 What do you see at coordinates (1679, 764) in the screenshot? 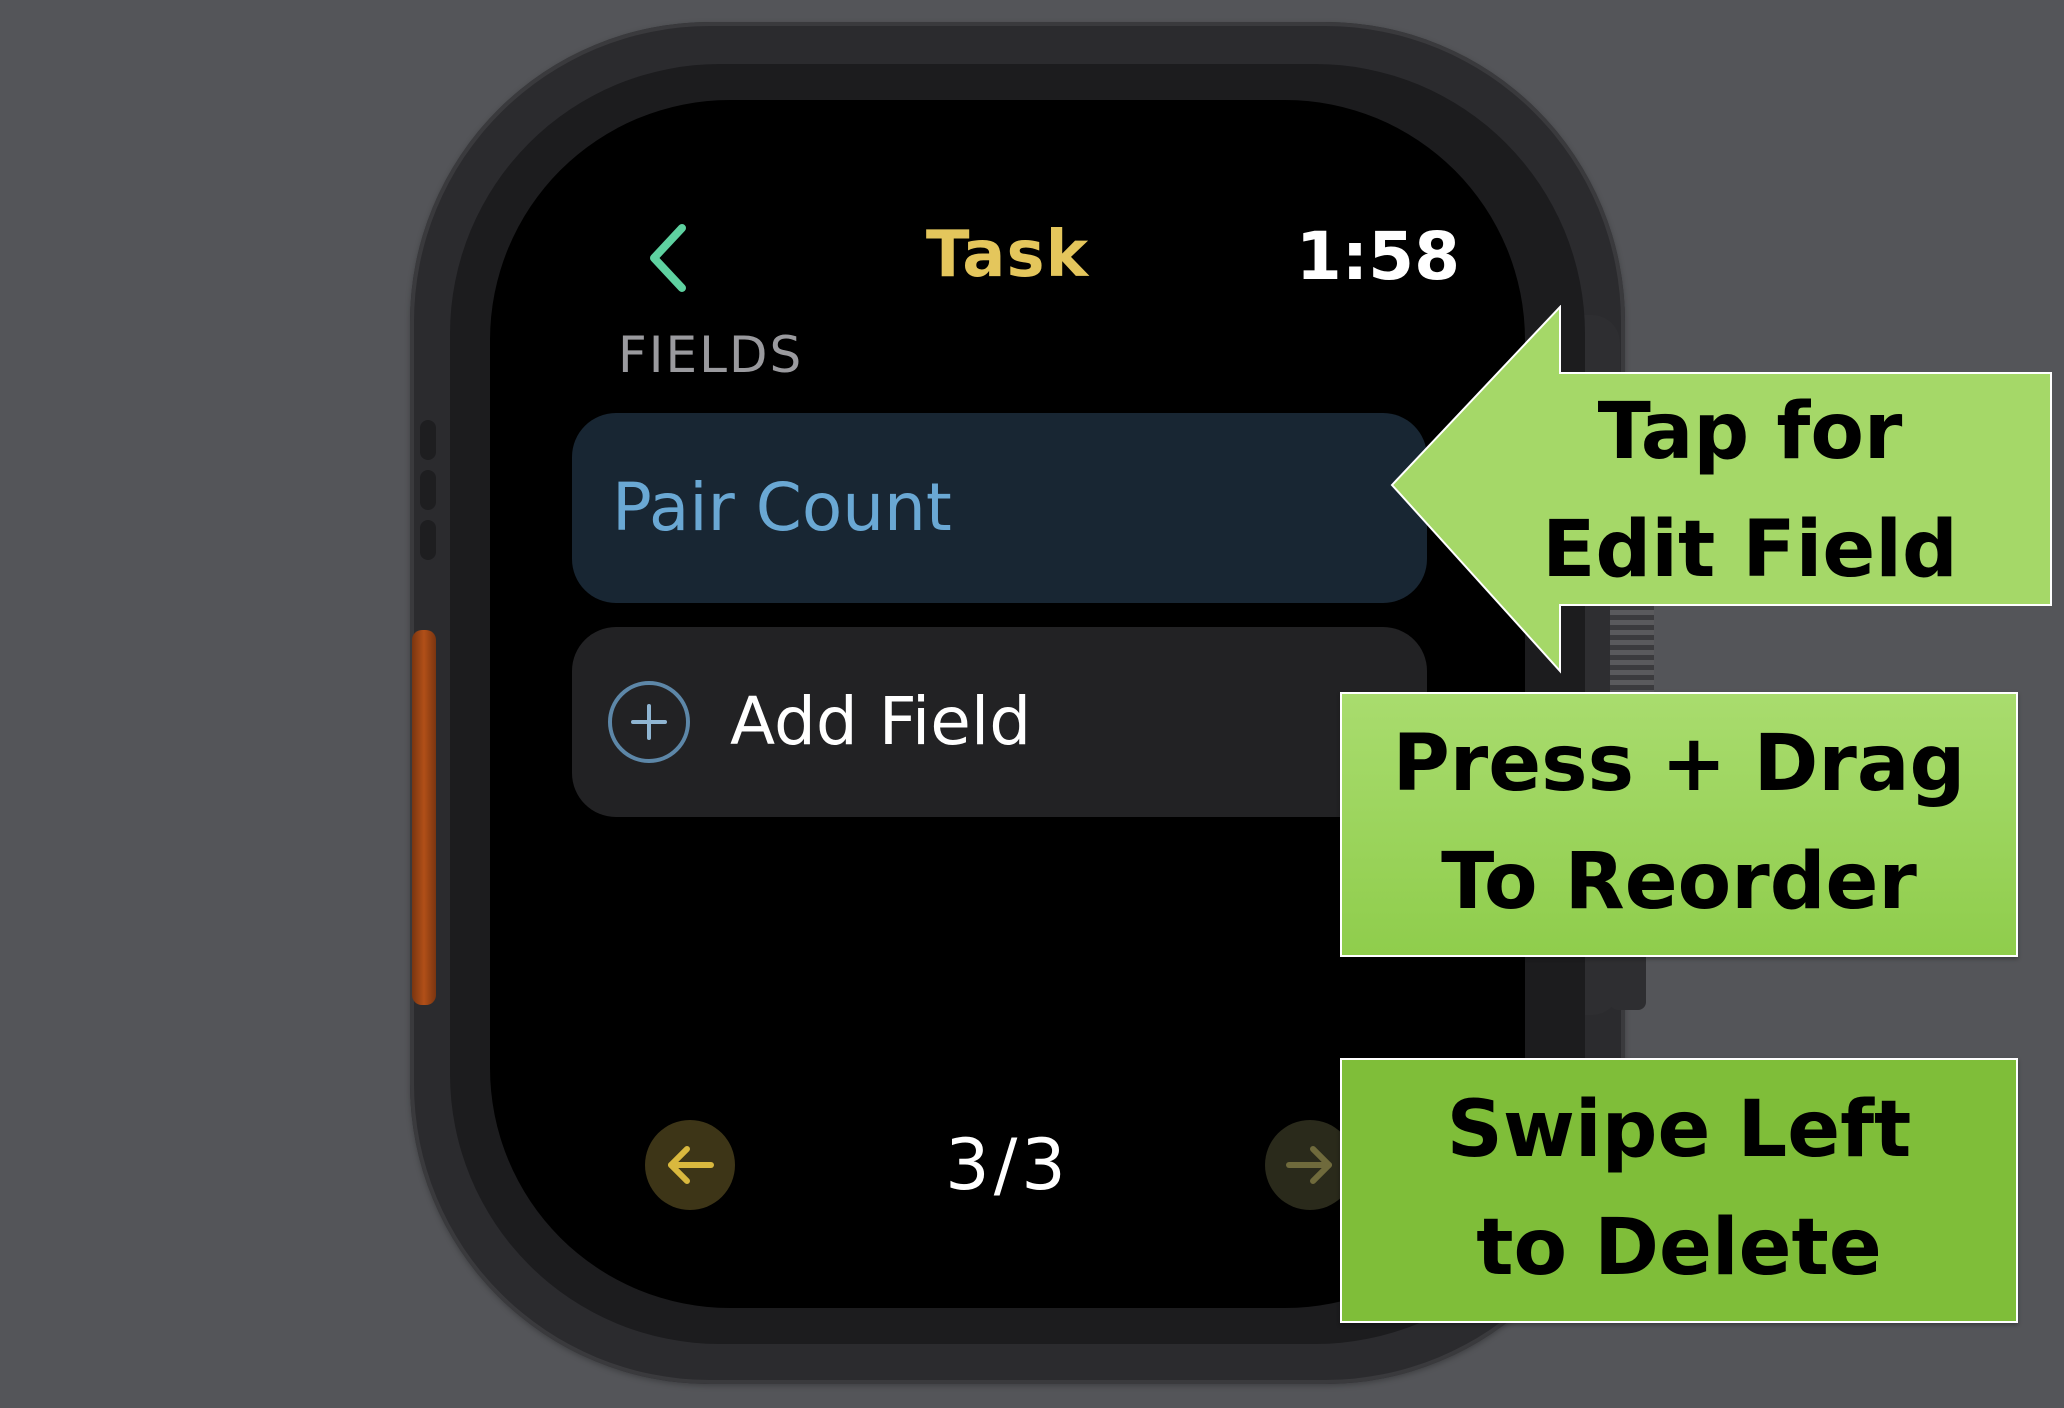
I see `reorder-callout-line1: Press + Drag` at bounding box center [1679, 764].